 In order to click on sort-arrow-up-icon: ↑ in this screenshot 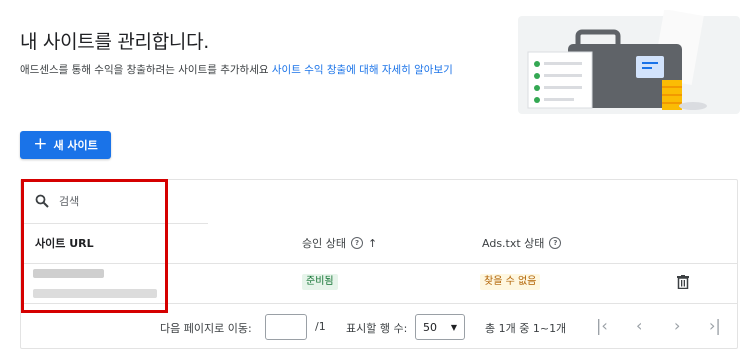, I will do `click(372, 243)`.